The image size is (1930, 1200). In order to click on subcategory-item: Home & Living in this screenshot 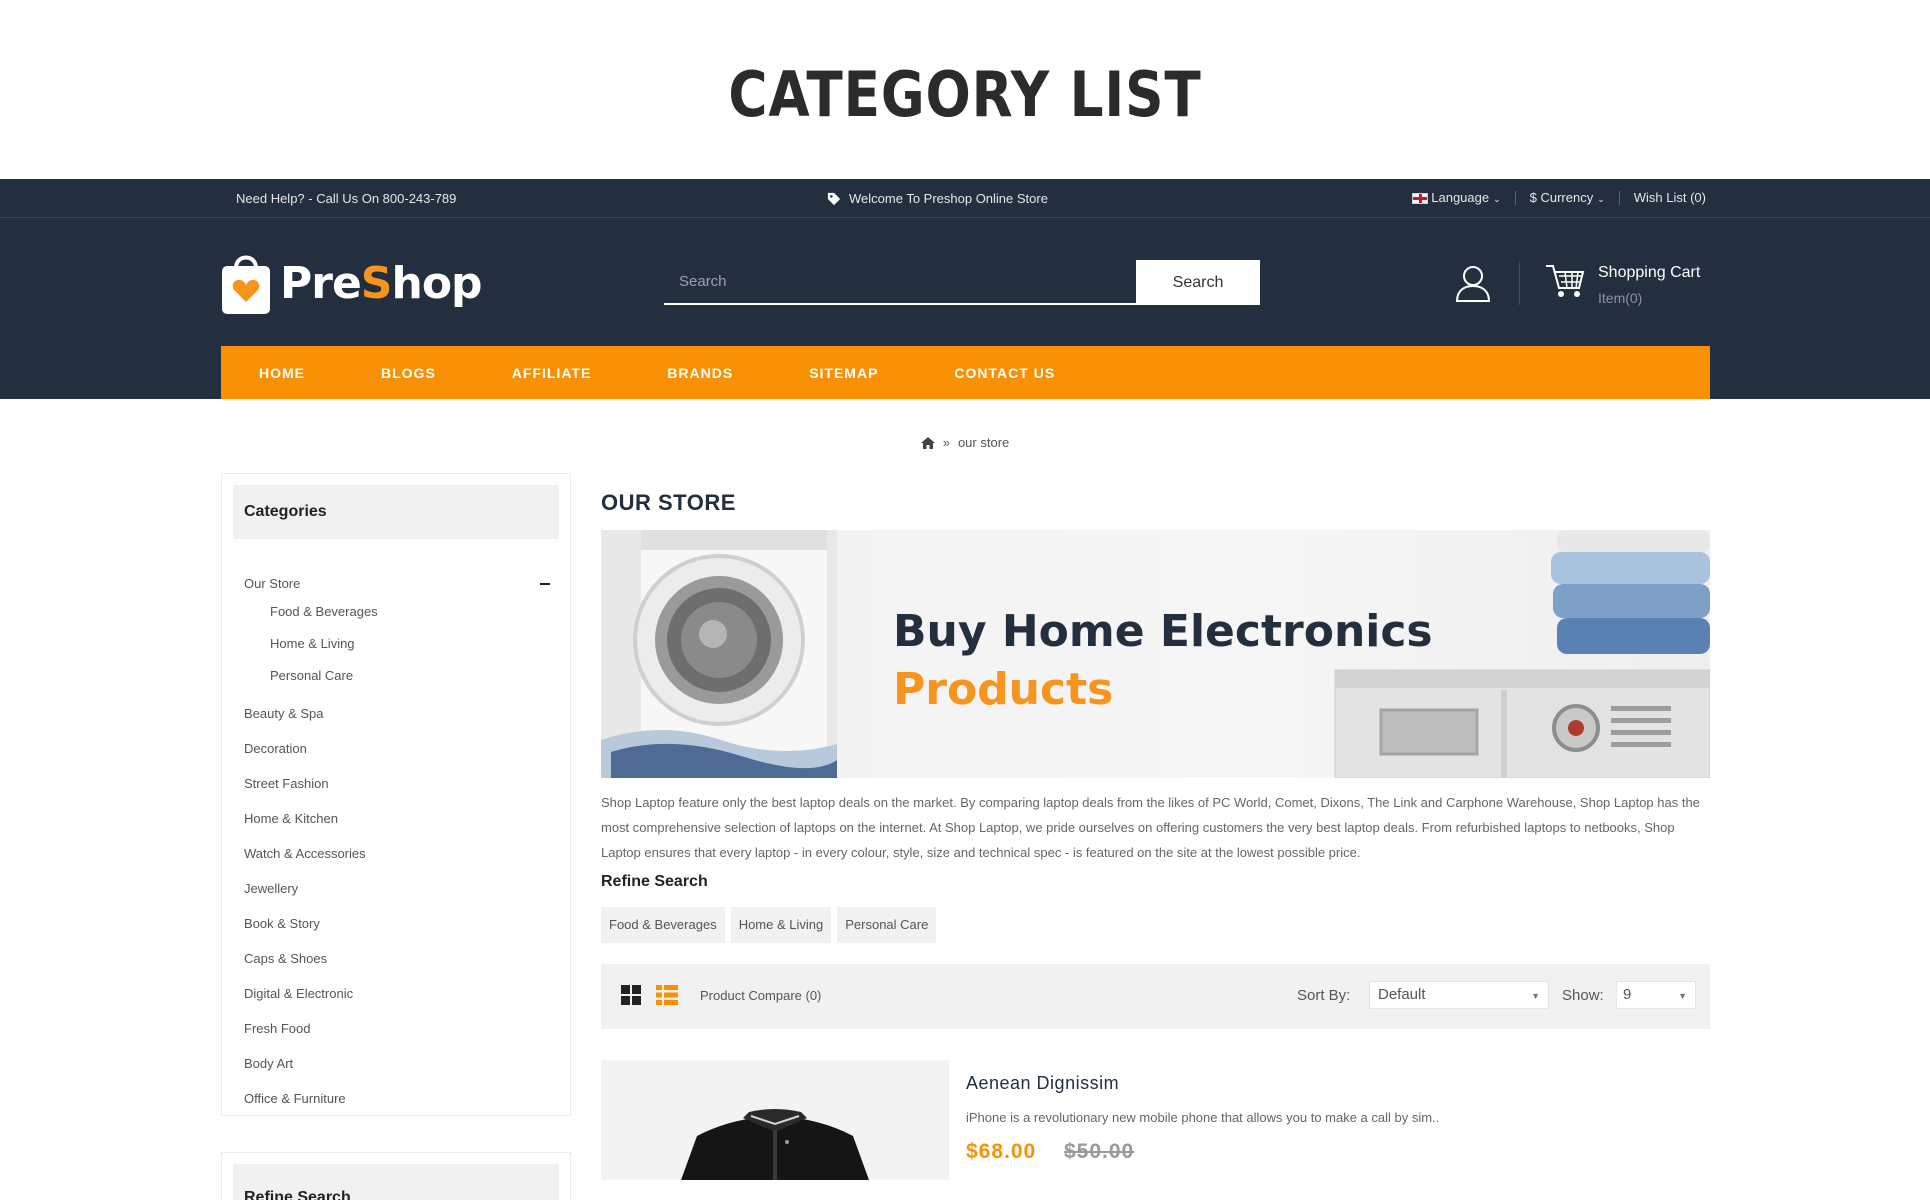, I will do `click(407, 652)`.